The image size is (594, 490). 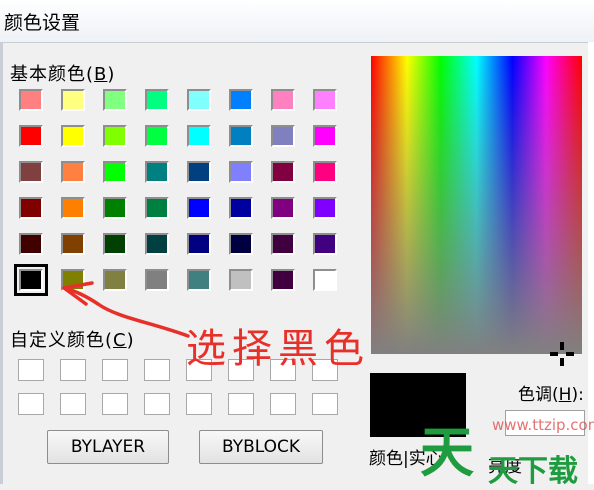 I want to click on watermark-url: www.ttzip.com, so click(x=543, y=425).